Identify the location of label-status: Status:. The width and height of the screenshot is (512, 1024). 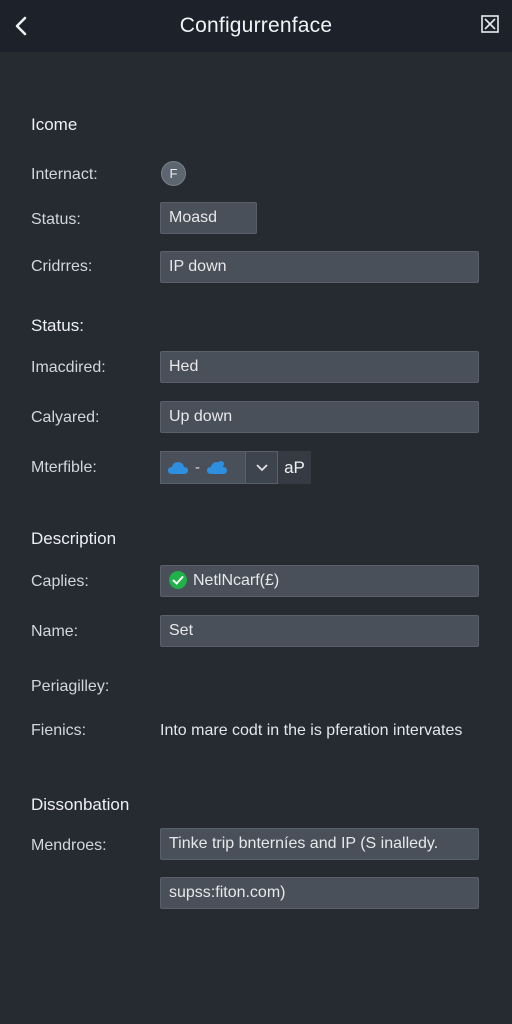
(56, 219).